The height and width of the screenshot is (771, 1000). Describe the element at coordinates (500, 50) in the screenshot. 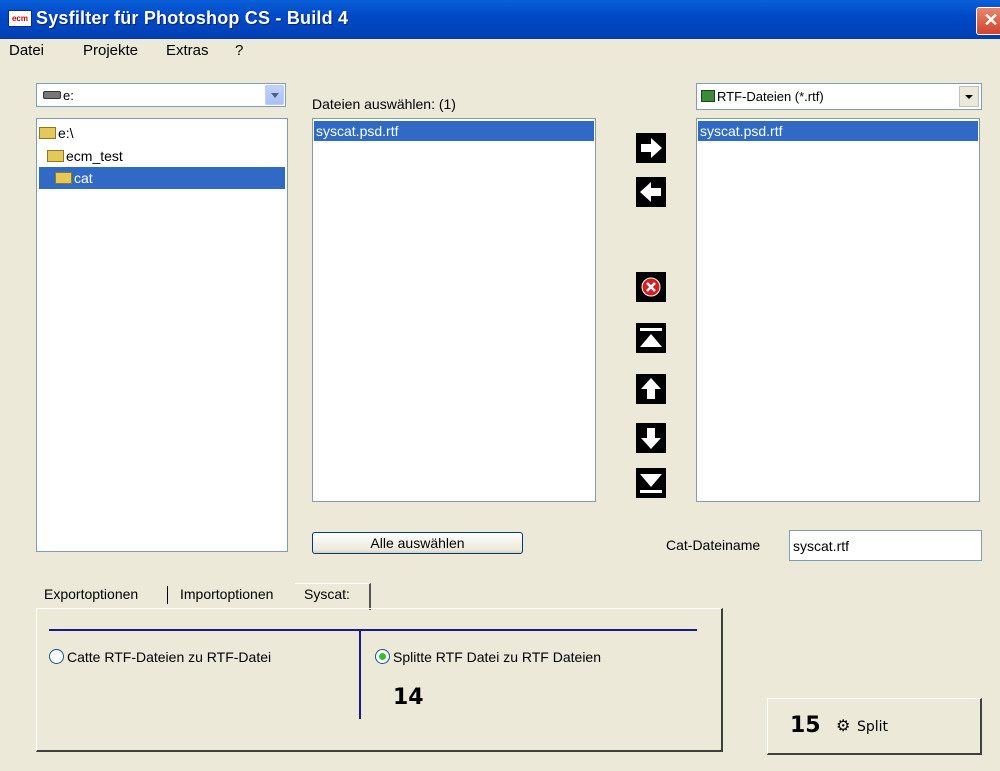

I see `menu-bar: Datei Projekte Extras ?` at that location.